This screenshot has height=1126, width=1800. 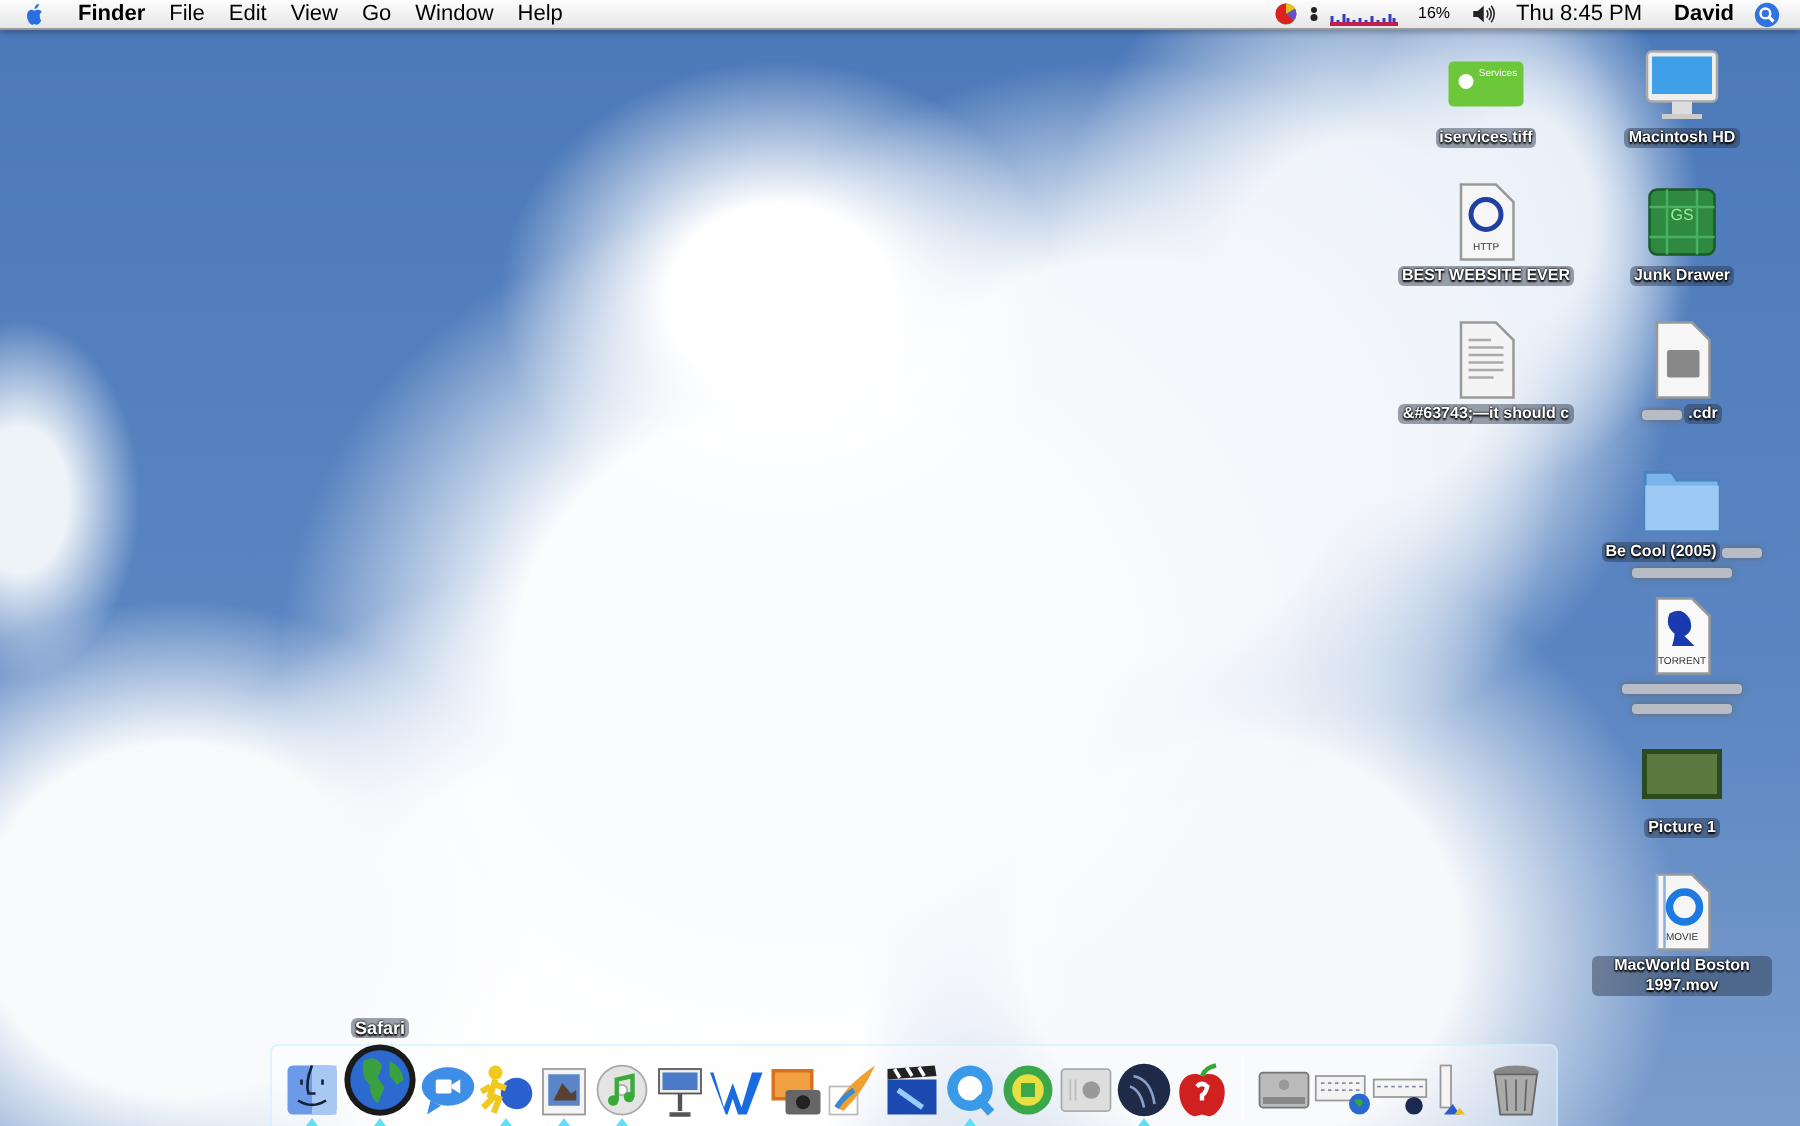 I want to click on monitor-icon, so click(x=1682, y=84).